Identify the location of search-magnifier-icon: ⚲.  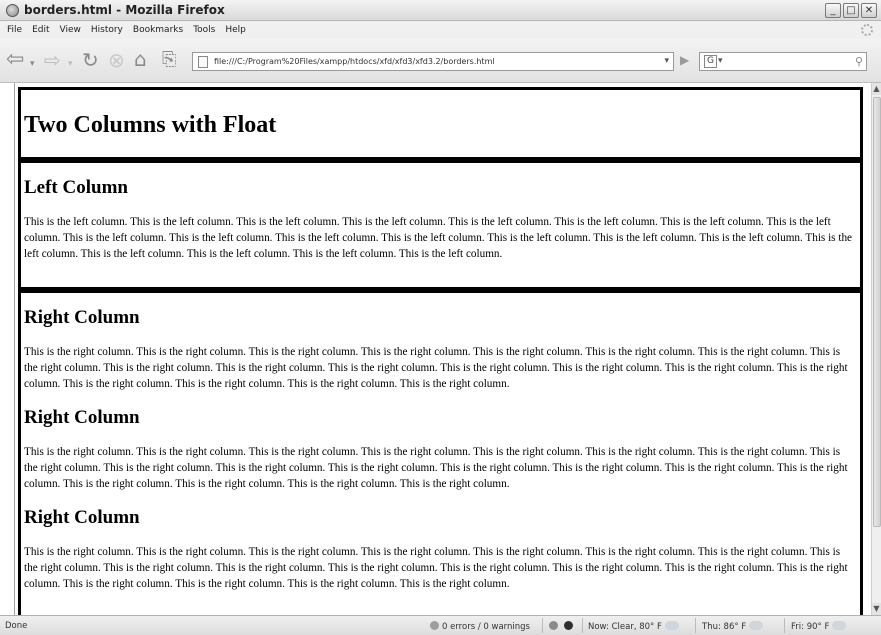
(859, 61).